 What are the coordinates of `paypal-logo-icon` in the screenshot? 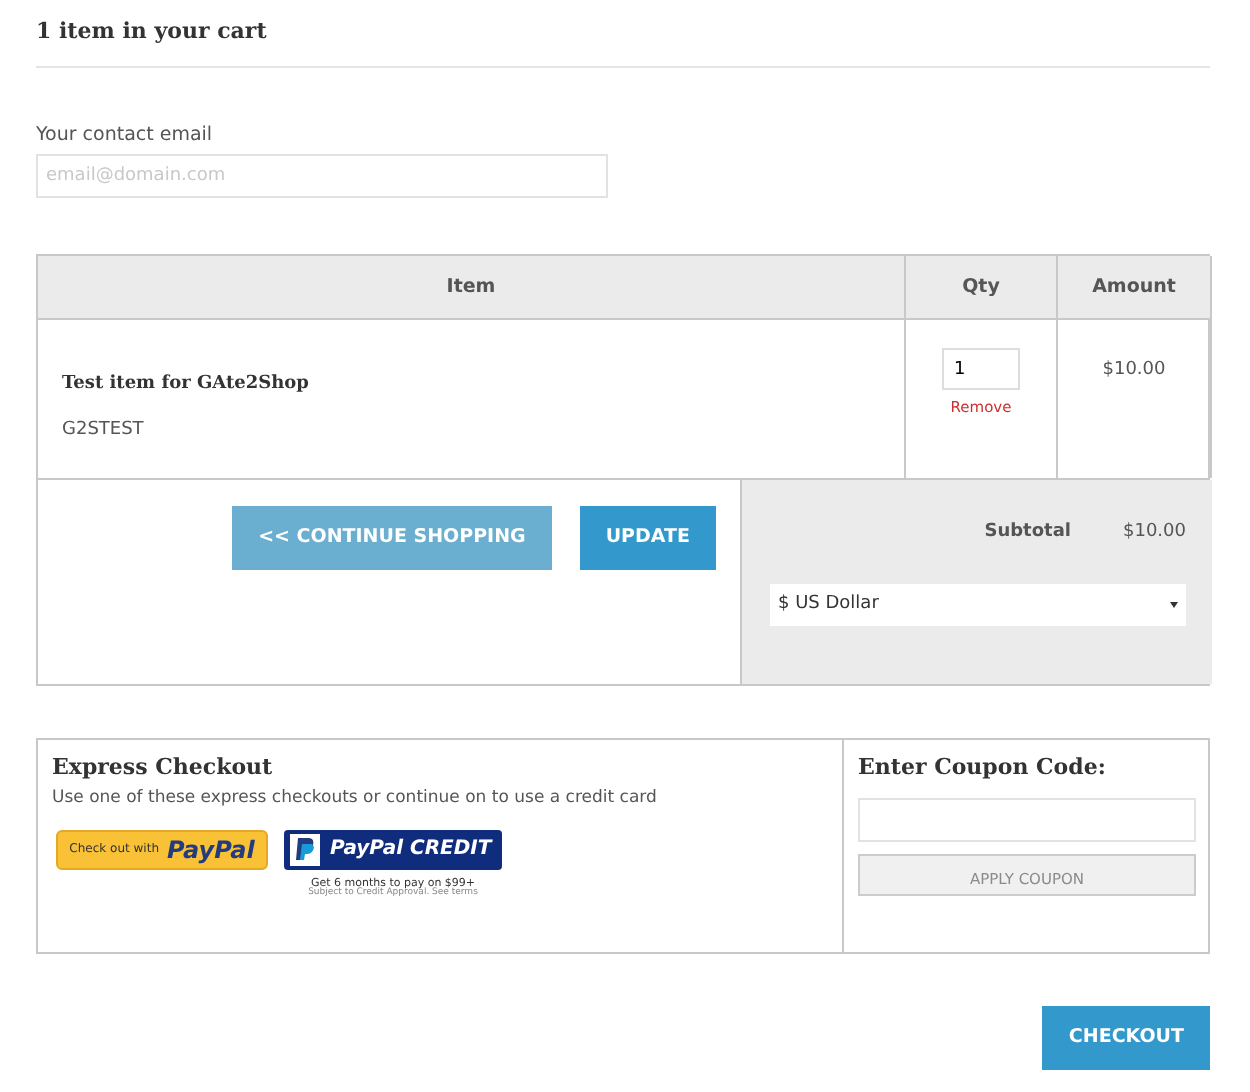 It's located at (305, 849).